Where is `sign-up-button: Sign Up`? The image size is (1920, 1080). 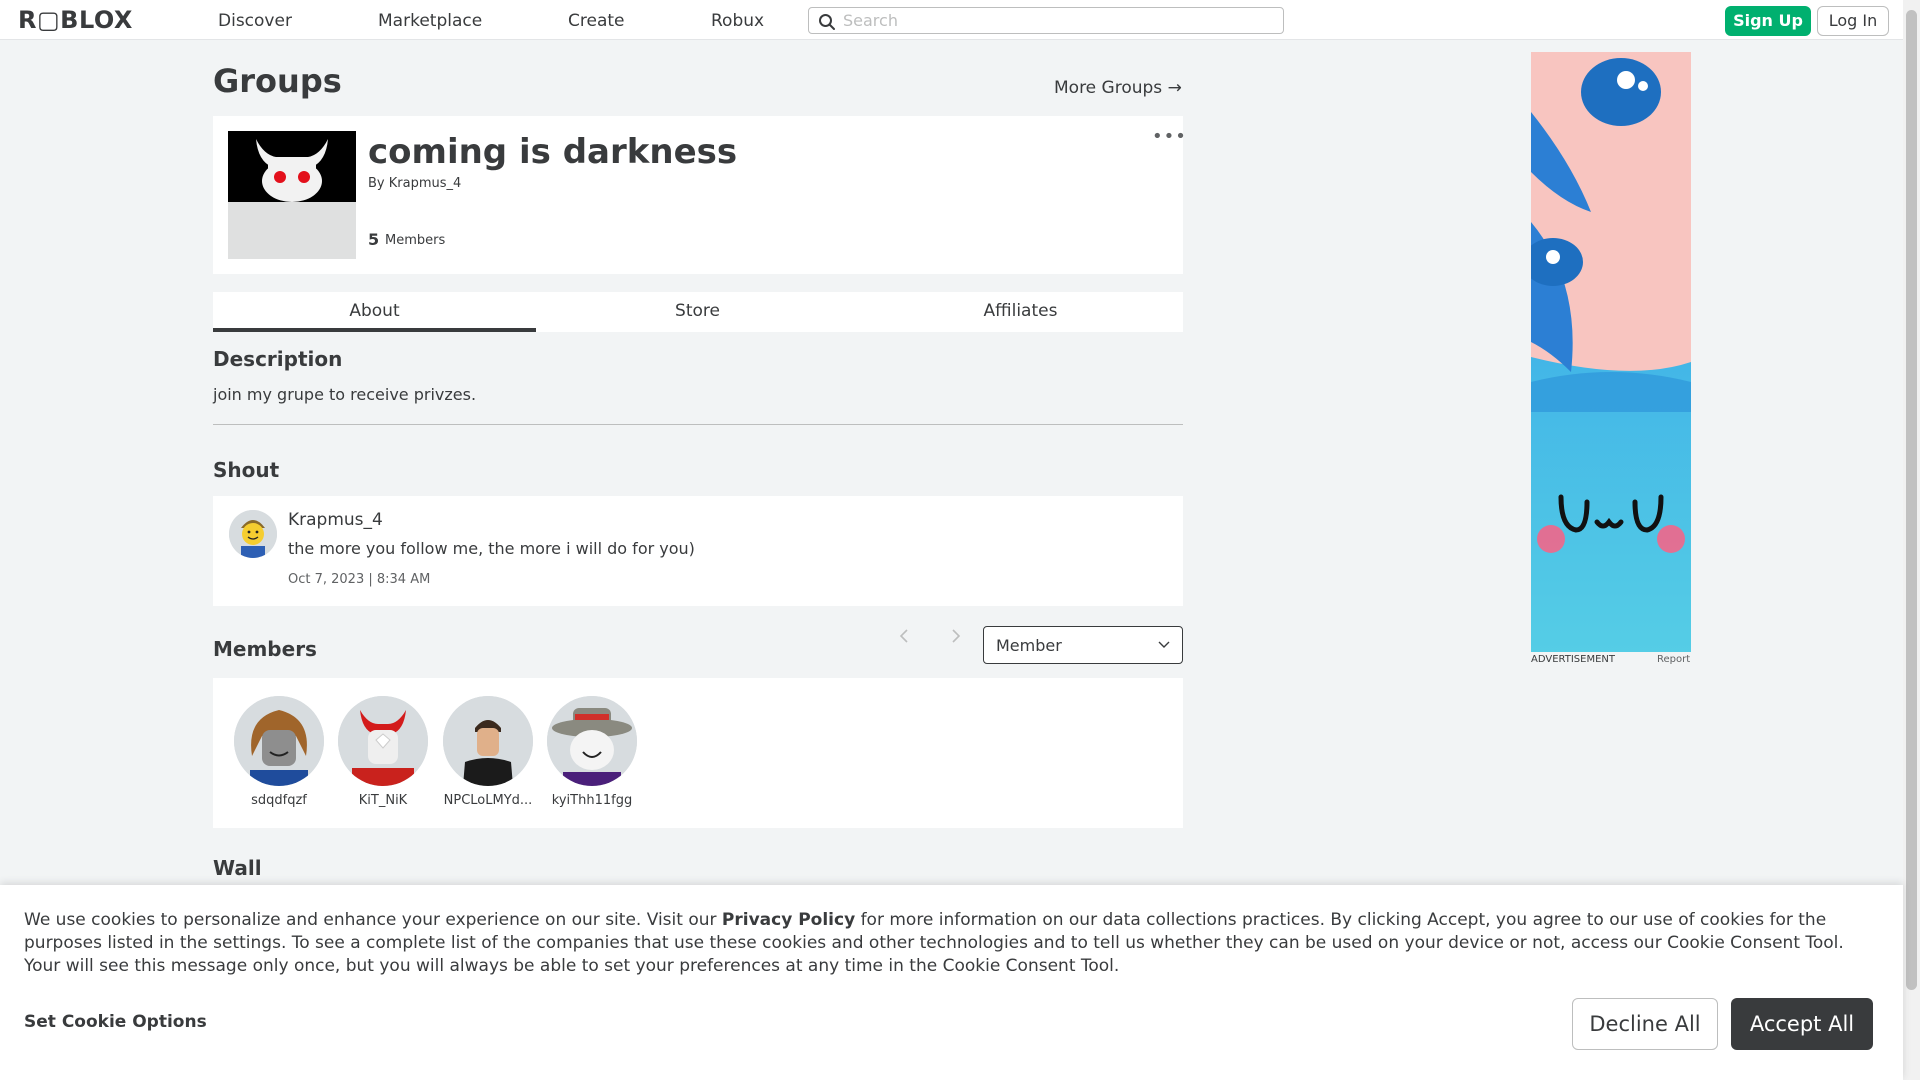 sign-up-button: Sign Up is located at coordinates (1768, 21).